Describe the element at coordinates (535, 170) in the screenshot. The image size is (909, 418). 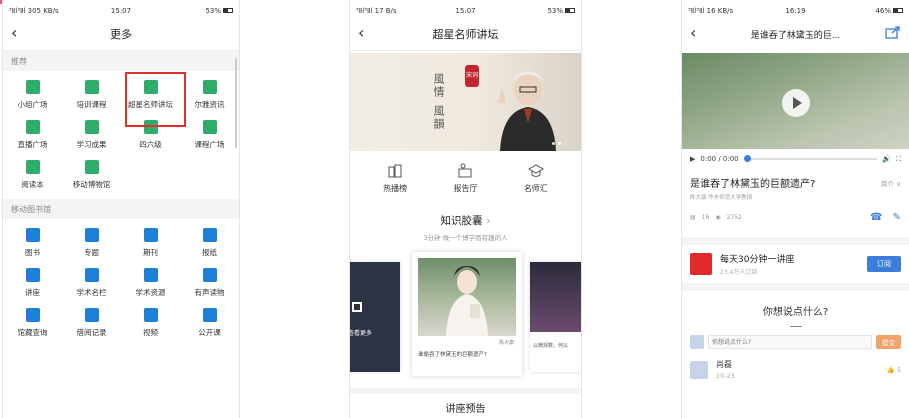
I see `teachers-icon` at that location.